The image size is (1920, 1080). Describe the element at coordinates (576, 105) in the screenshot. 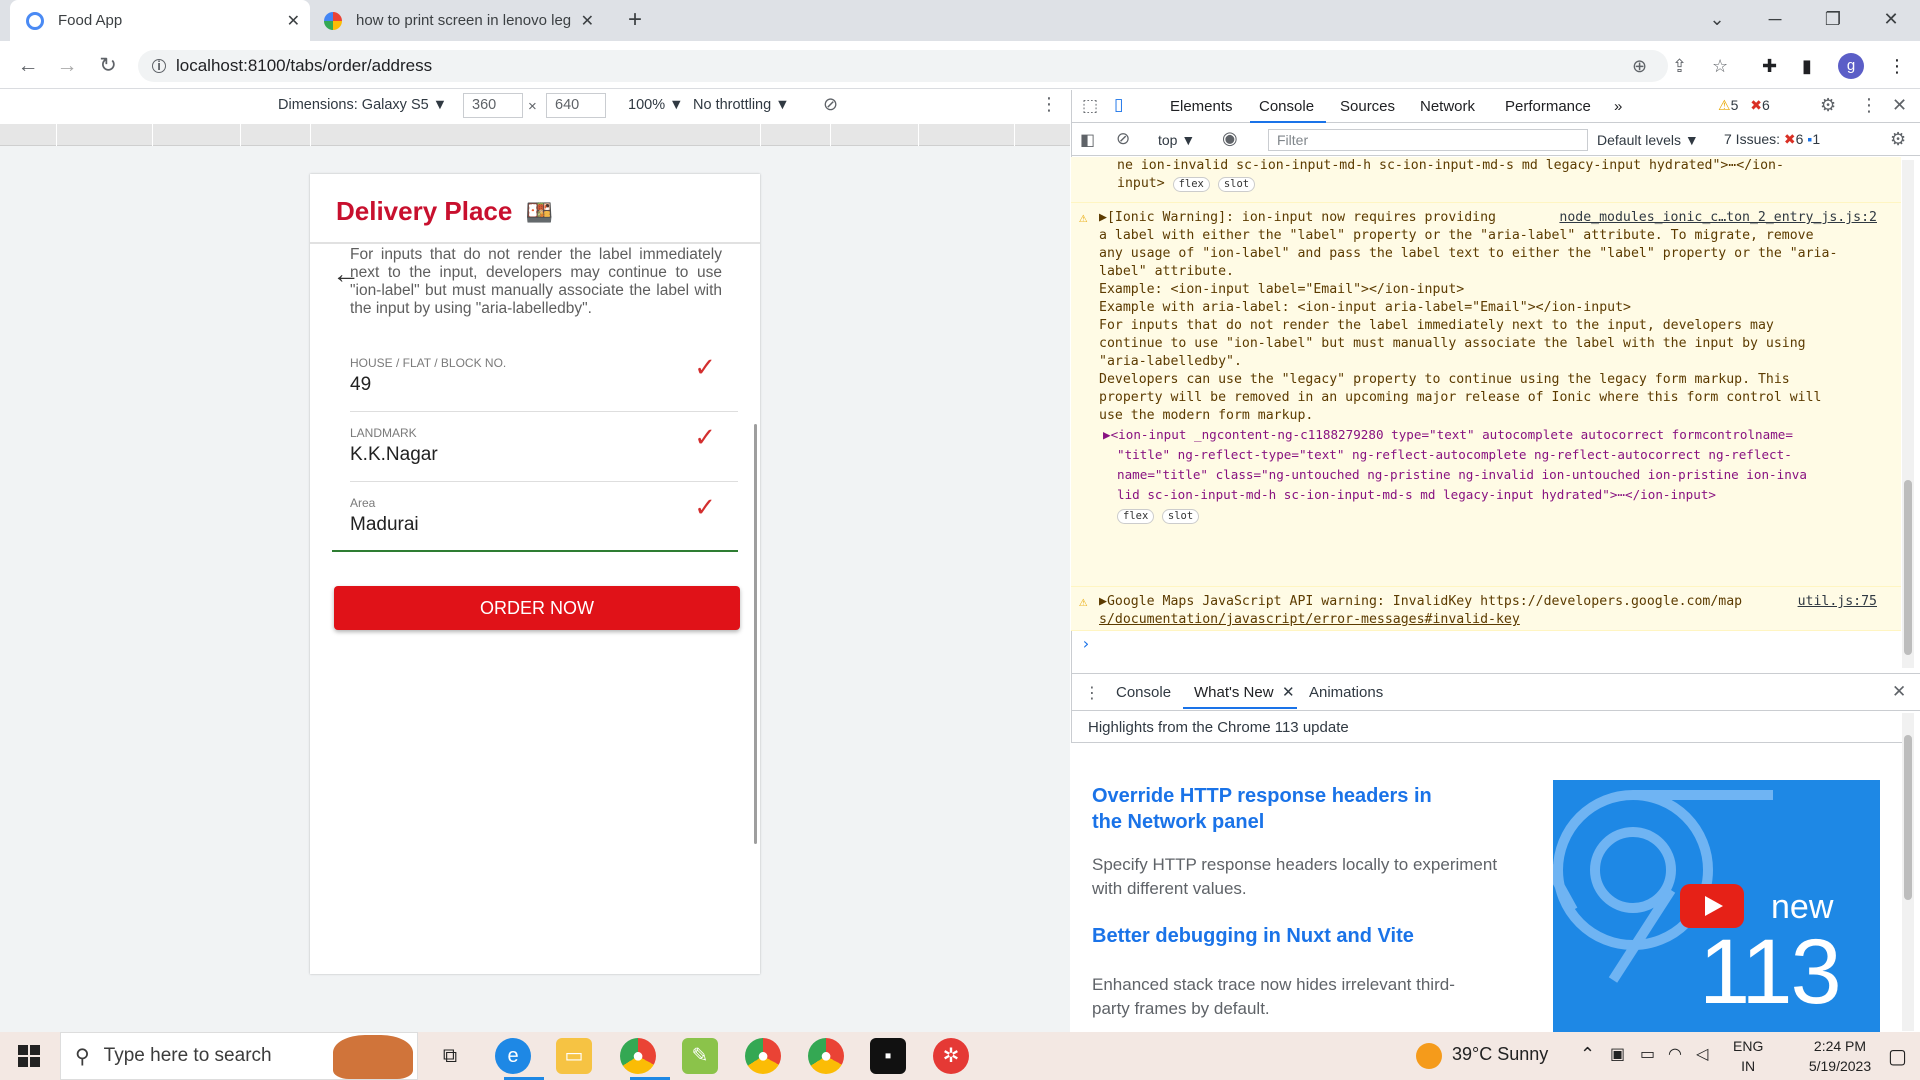

I see `device-height-input: 640` at that location.